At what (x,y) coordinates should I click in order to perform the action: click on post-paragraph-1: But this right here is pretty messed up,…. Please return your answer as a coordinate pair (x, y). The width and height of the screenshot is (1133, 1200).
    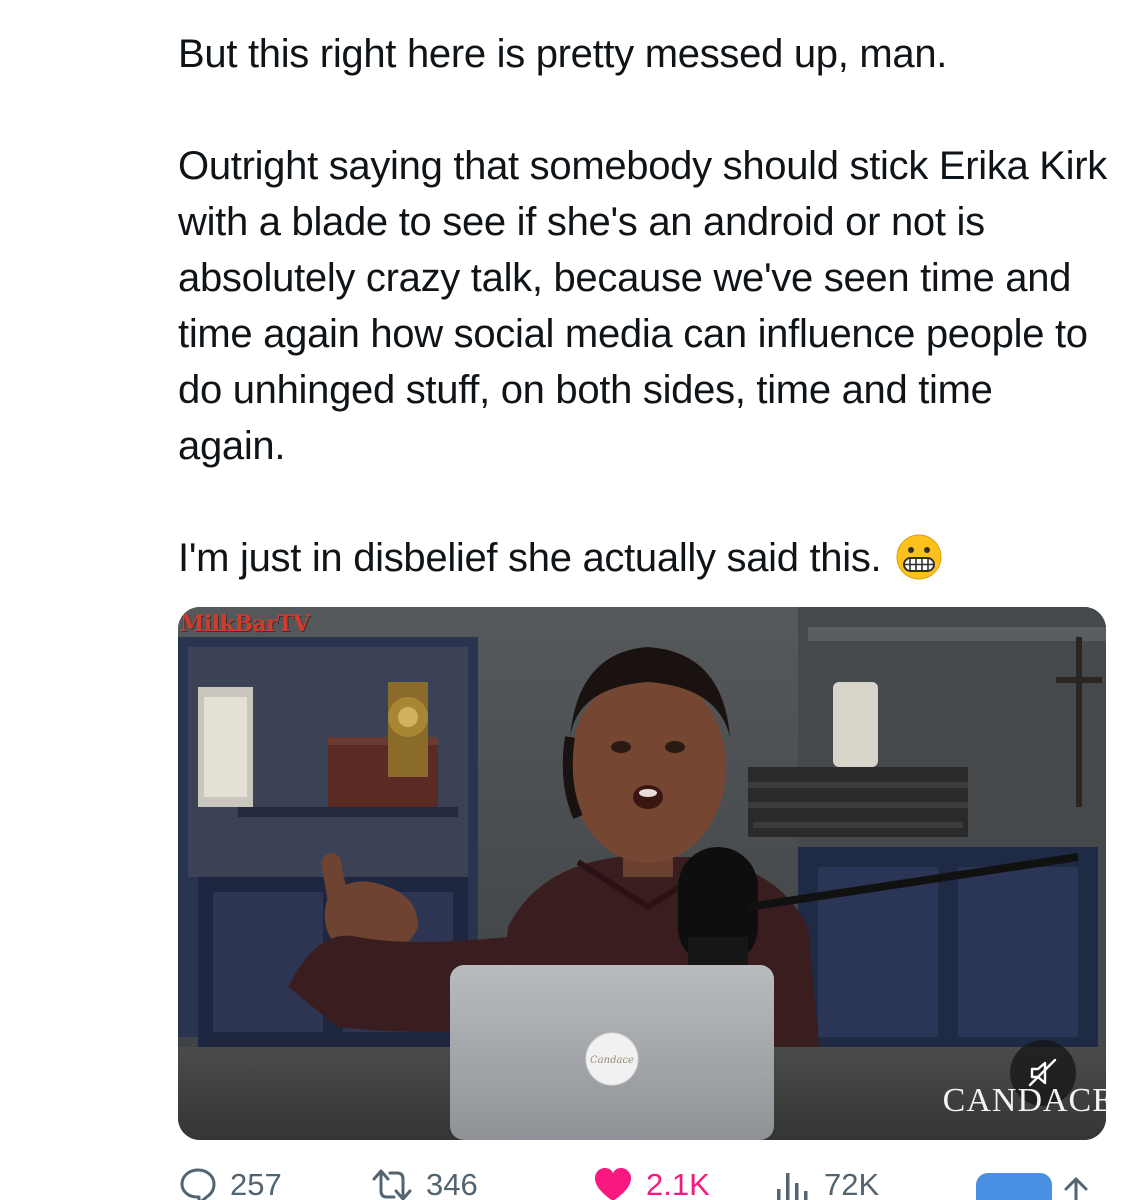
    Looking at the image, I should click on (563, 54).